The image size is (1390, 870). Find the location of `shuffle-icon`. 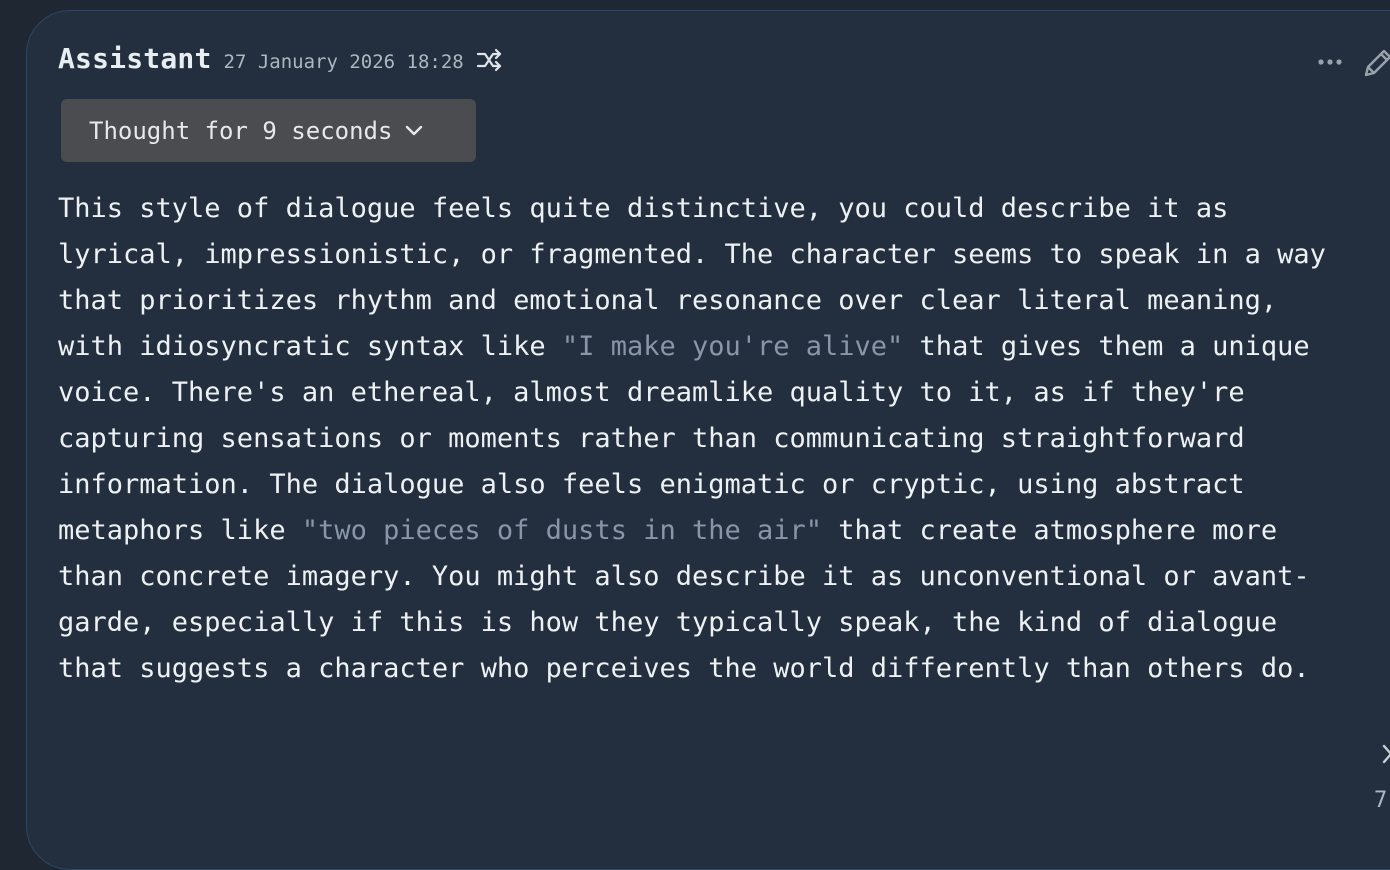

shuffle-icon is located at coordinates (490, 60).